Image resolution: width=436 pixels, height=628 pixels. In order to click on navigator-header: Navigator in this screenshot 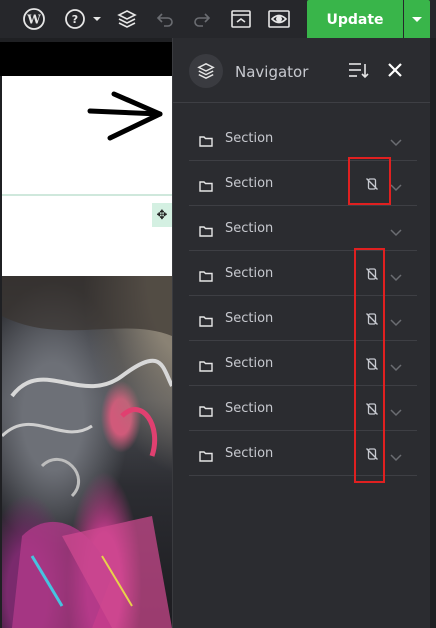, I will do `click(302, 70)`.